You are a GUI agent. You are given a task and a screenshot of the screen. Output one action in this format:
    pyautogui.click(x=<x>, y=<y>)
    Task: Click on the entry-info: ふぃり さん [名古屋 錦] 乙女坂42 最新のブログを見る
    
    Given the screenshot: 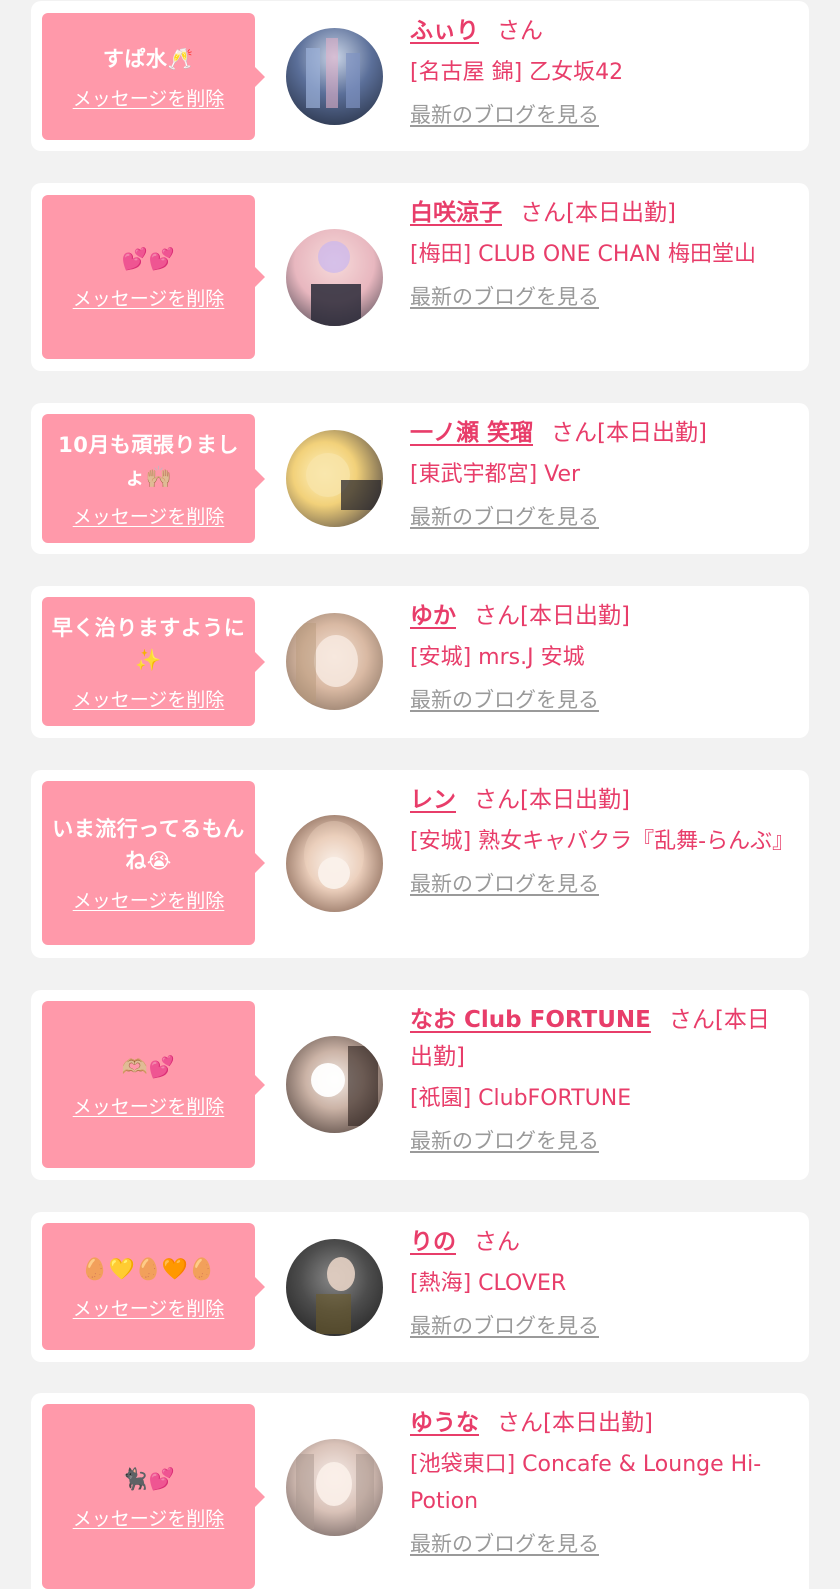 What is the action you would take?
    pyautogui.click(x=600, y=71)
    